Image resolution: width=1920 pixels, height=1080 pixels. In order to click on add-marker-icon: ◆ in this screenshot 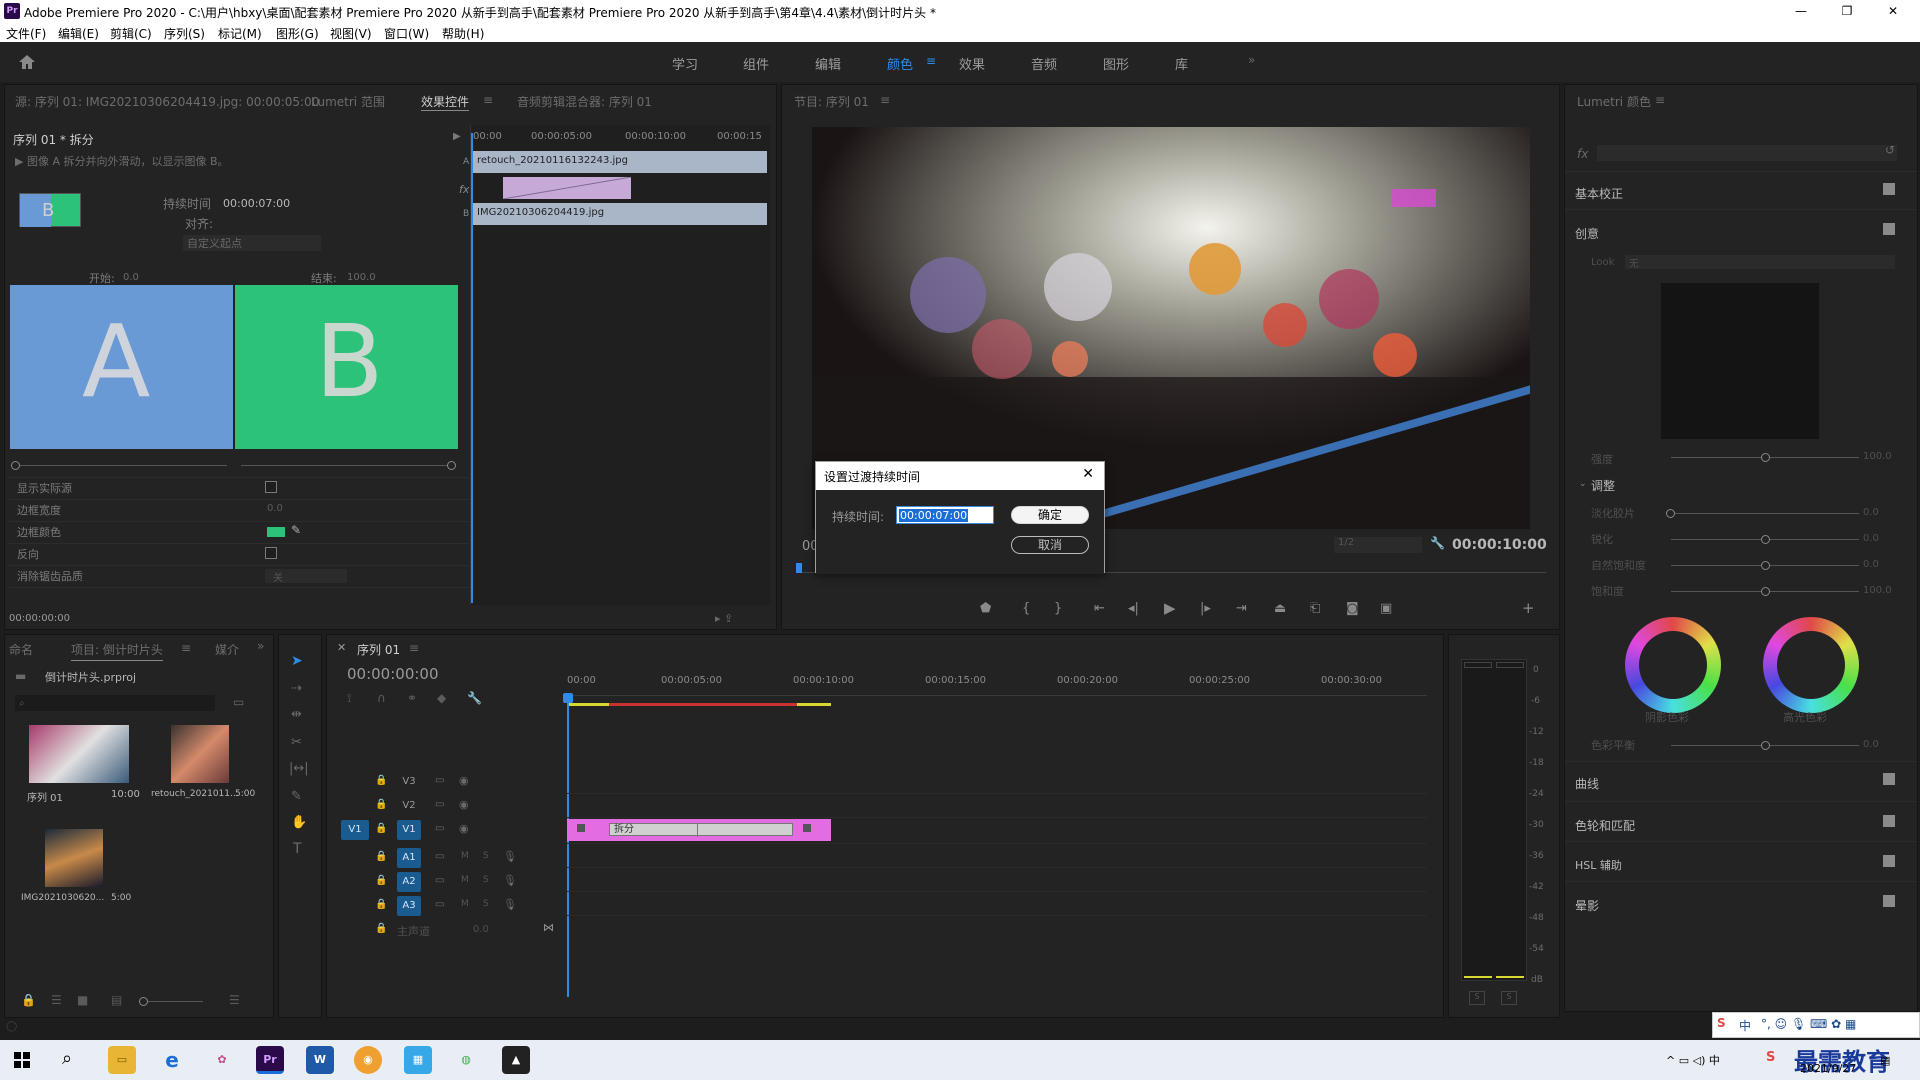, I will do `click(441, 698)`.